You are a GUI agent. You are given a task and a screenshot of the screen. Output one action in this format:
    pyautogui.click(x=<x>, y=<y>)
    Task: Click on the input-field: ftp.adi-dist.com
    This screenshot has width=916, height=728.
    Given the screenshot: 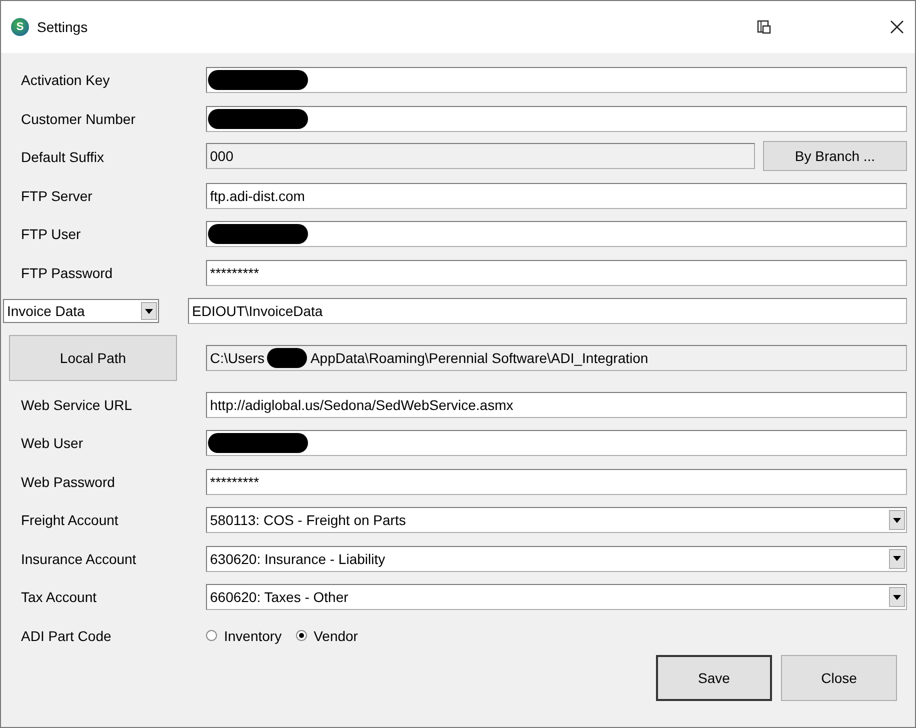 What is the action you would take?
    pyautogui.click(x=556, y=195)
    